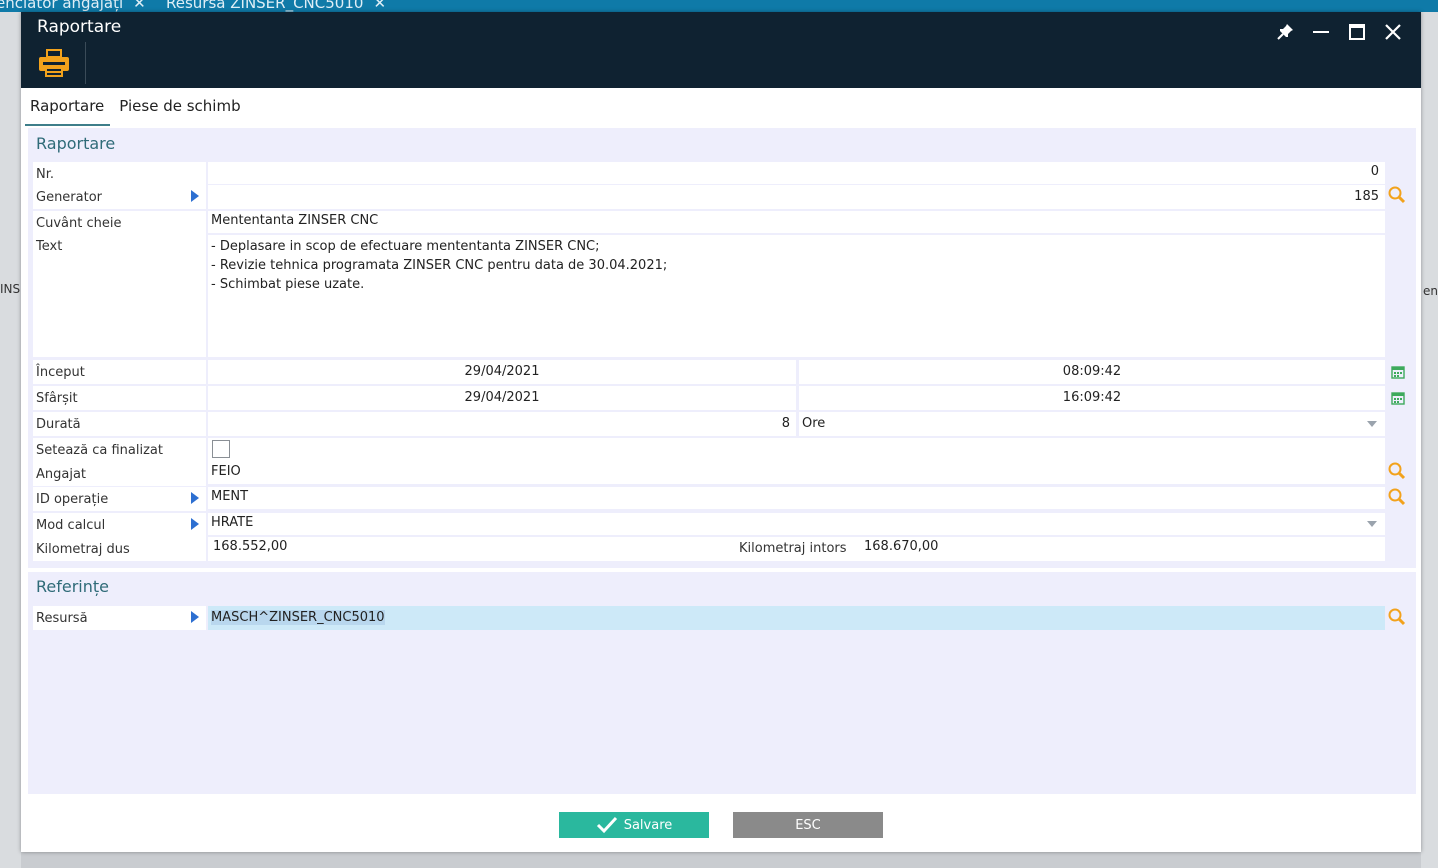 Image resolution: width=1438 pixels, height=868 pixels. Describe the element at coordinates (232, 522) in the screenshot. I see `mod-calcul-value: HRATE` at that location.